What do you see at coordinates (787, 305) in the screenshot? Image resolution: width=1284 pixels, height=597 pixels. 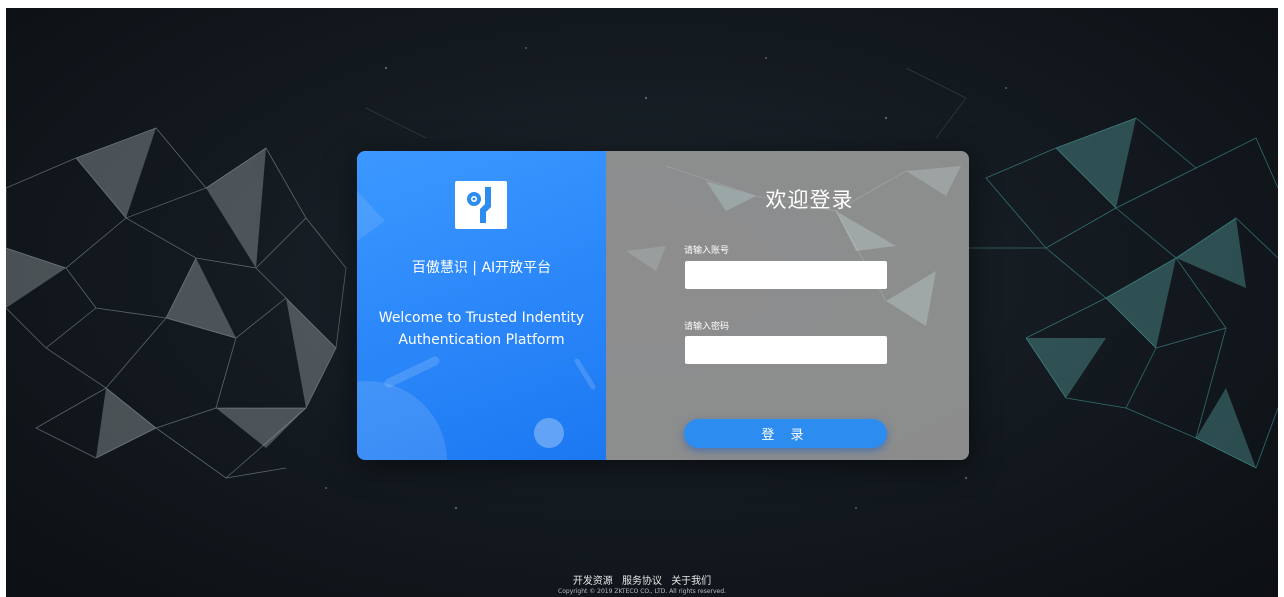 I see `login-form-panel: 欢迎登录 请输入账号 请输入密码 登 录` at bounding box center [787, 305].